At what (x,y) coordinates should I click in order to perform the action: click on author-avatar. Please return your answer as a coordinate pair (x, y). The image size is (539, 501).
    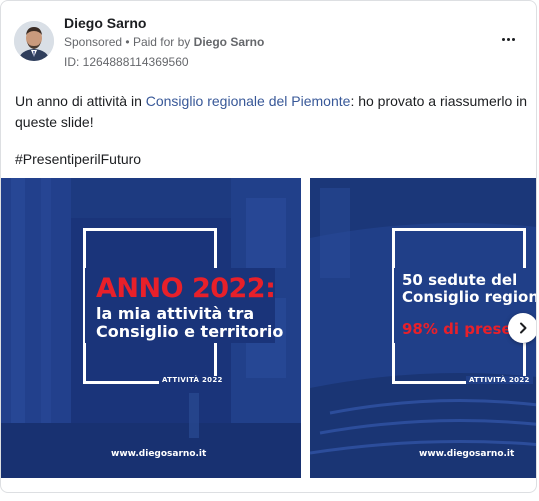
    Looking at the image, I should click on (34, 41).